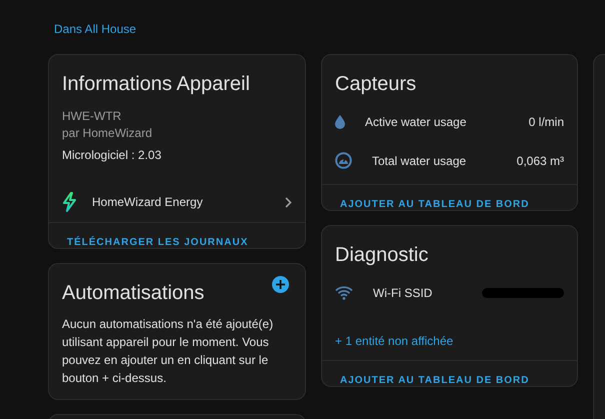  What do you see at coordinates (167, 351) in the screenshot?
I see `empty-message: Aucun automatisations n'a été ajouté(e) utilisant appareil pour le moment. Vous pouvez en ajouter un en cliquant sur le bouton + ci-dessus.` at bounding box center [167, 351].